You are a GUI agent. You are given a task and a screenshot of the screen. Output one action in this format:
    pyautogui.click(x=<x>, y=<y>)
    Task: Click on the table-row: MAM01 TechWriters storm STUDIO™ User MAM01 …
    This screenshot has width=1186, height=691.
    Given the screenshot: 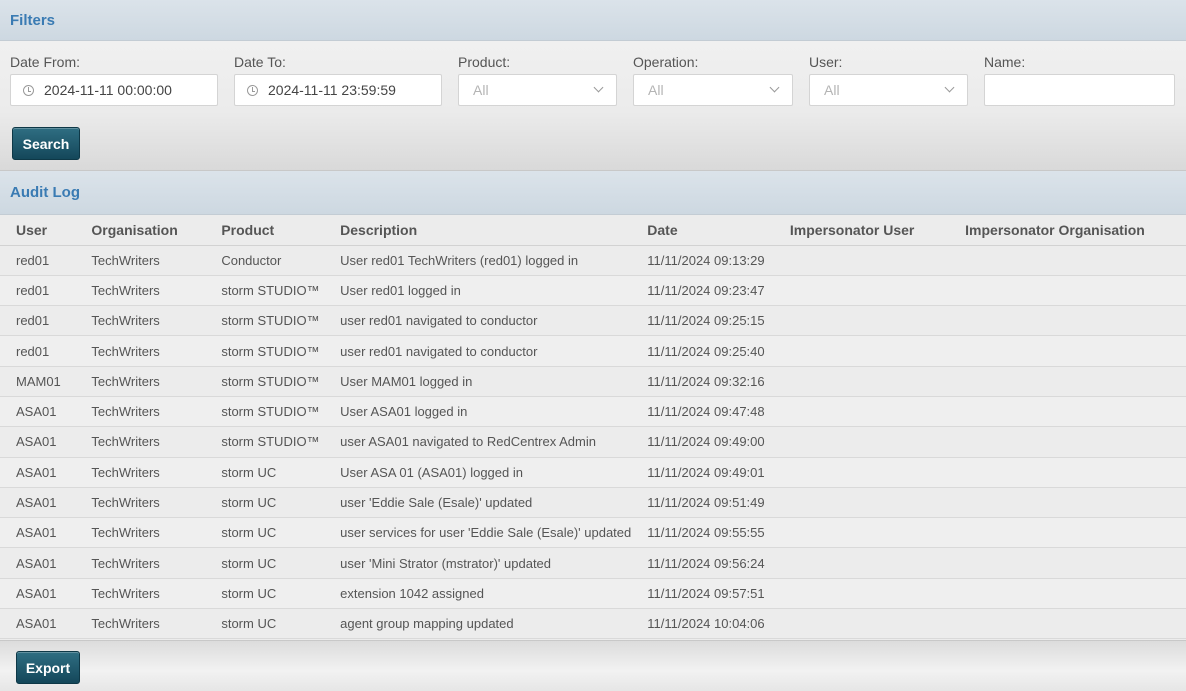 What is the action you would take?
    pyautogui.click(x=593, y=381)
    